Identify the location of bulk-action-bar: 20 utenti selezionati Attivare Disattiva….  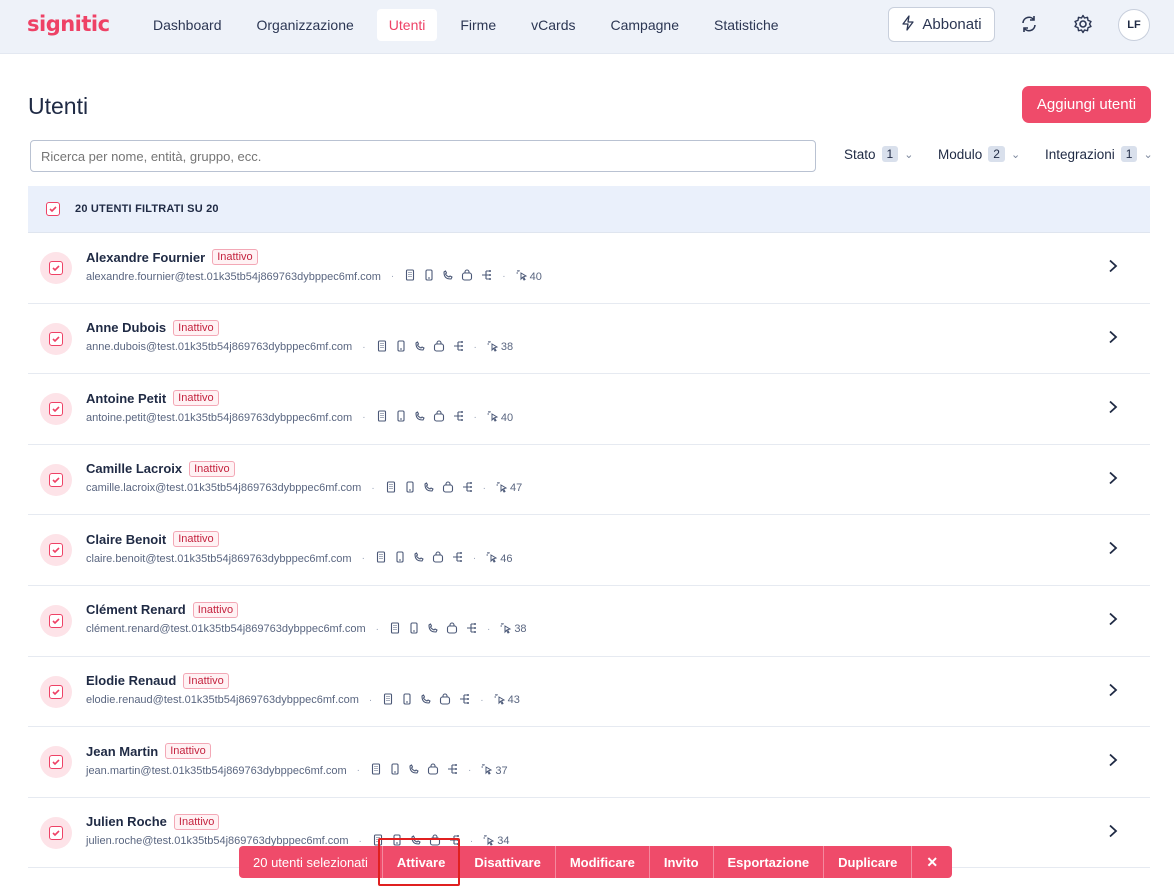
(596, 862).